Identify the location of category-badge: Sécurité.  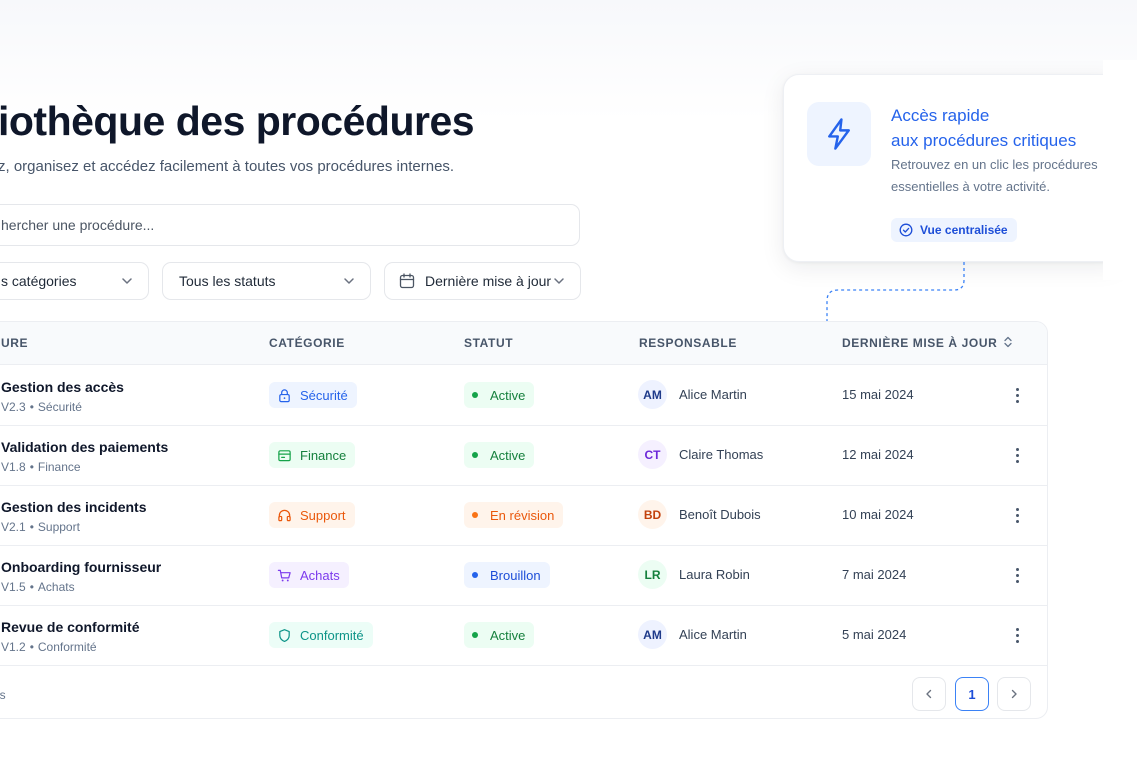
(313, 395).